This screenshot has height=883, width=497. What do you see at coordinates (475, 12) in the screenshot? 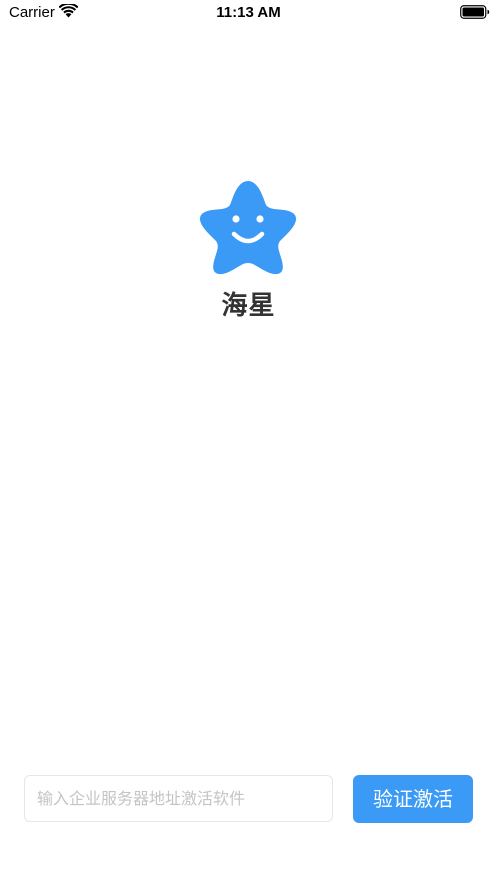
I see `battery-full-icon` at bounding box center [475, 12].